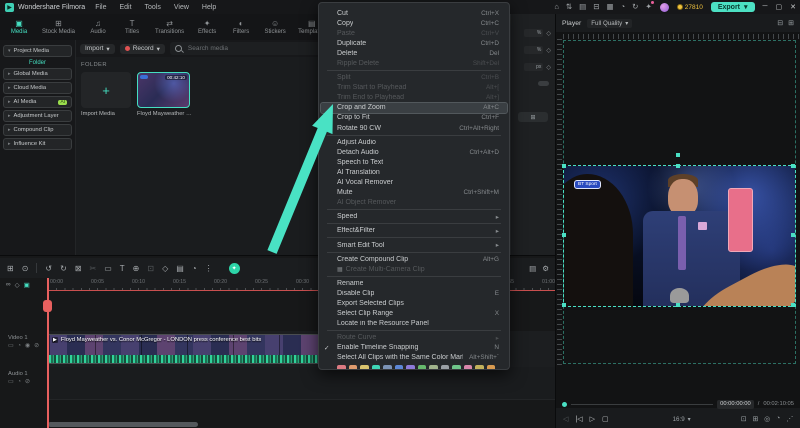 This screenshot has width=800, height=428. Describe the element at coordinates (744, 419) in the screenshot. I see `snapshot-icon: ⊡` at that location.